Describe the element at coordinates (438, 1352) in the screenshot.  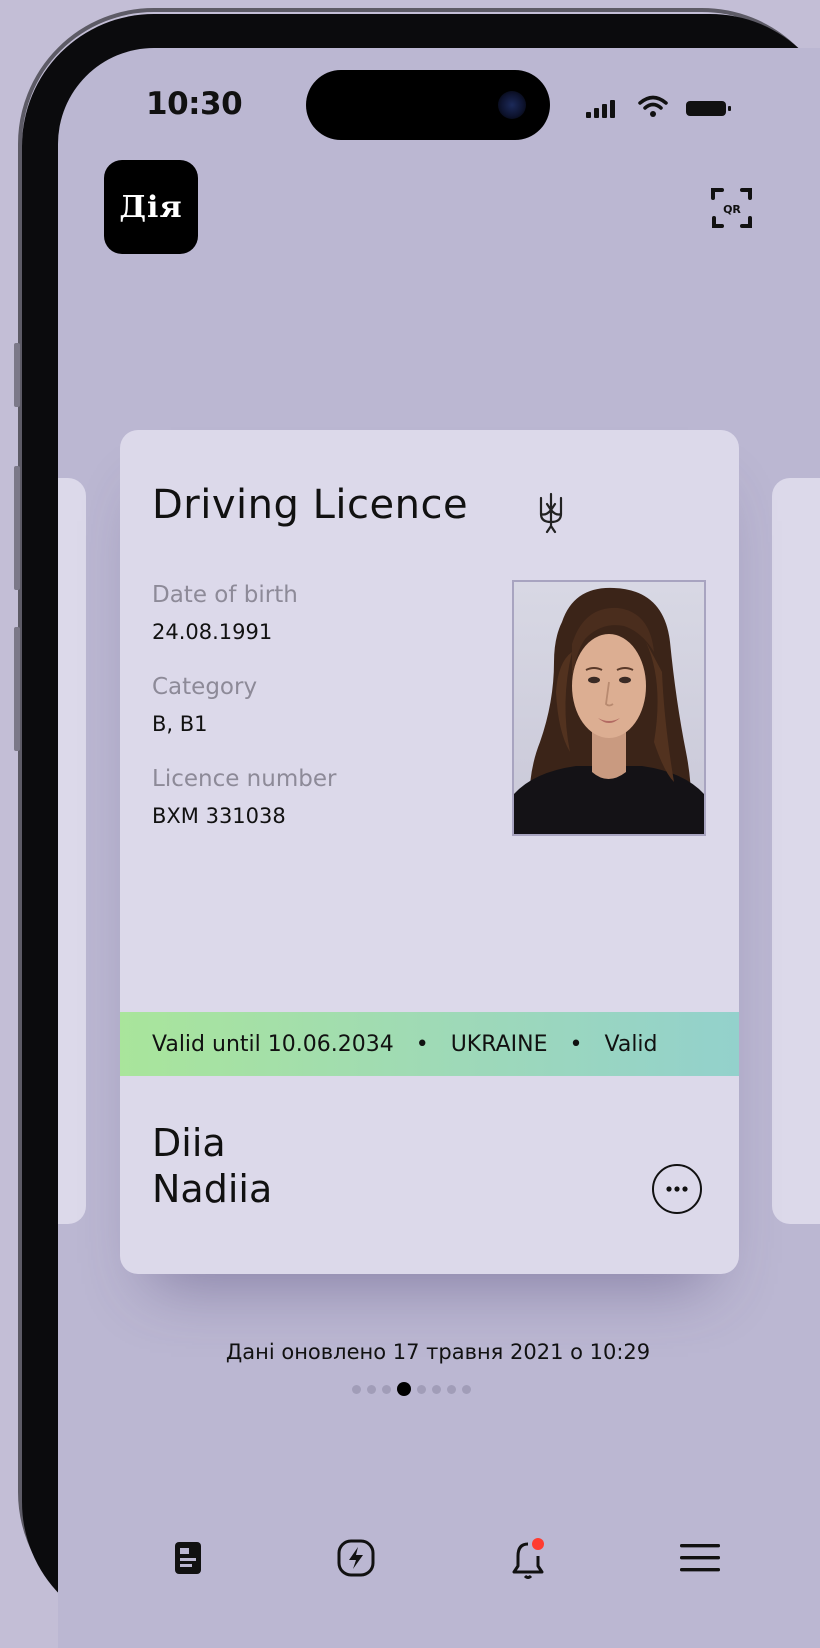
I see `data-updated-text: Дані оновлено 17 травня 2021 о 10:29` at that location.